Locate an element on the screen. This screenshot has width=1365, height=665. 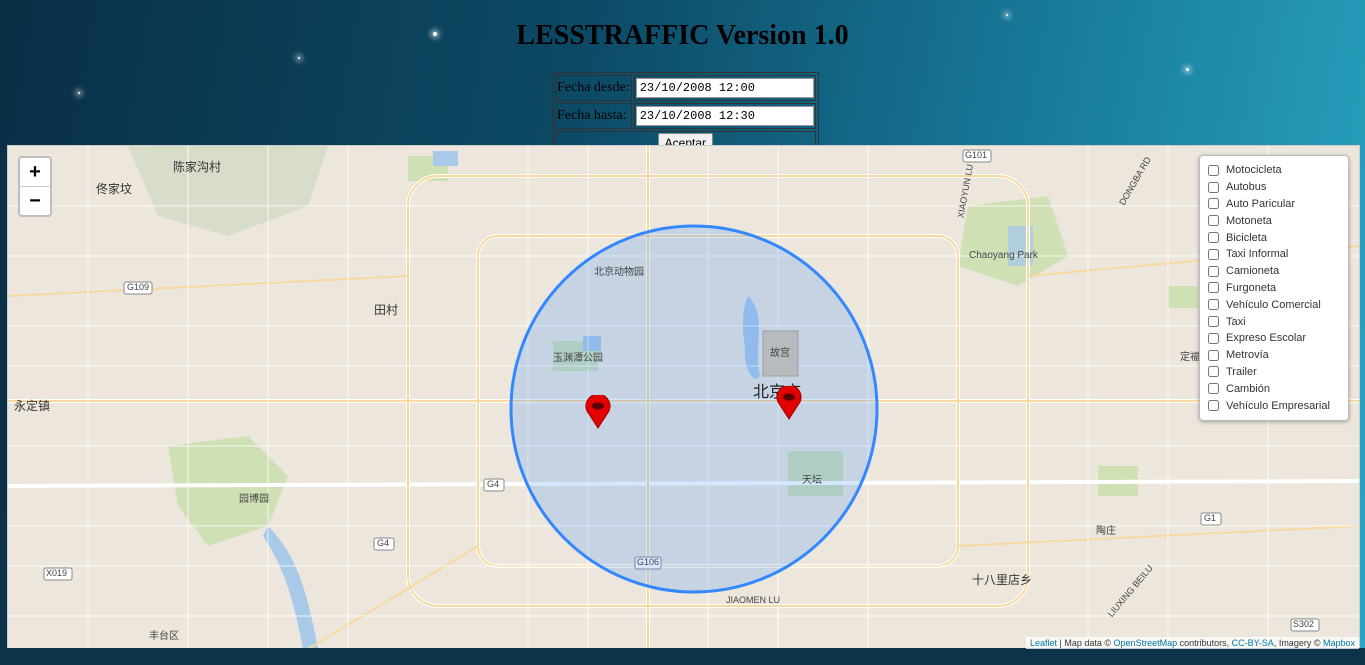
layer-option: Taxi is located at coordinates (1275, 321).